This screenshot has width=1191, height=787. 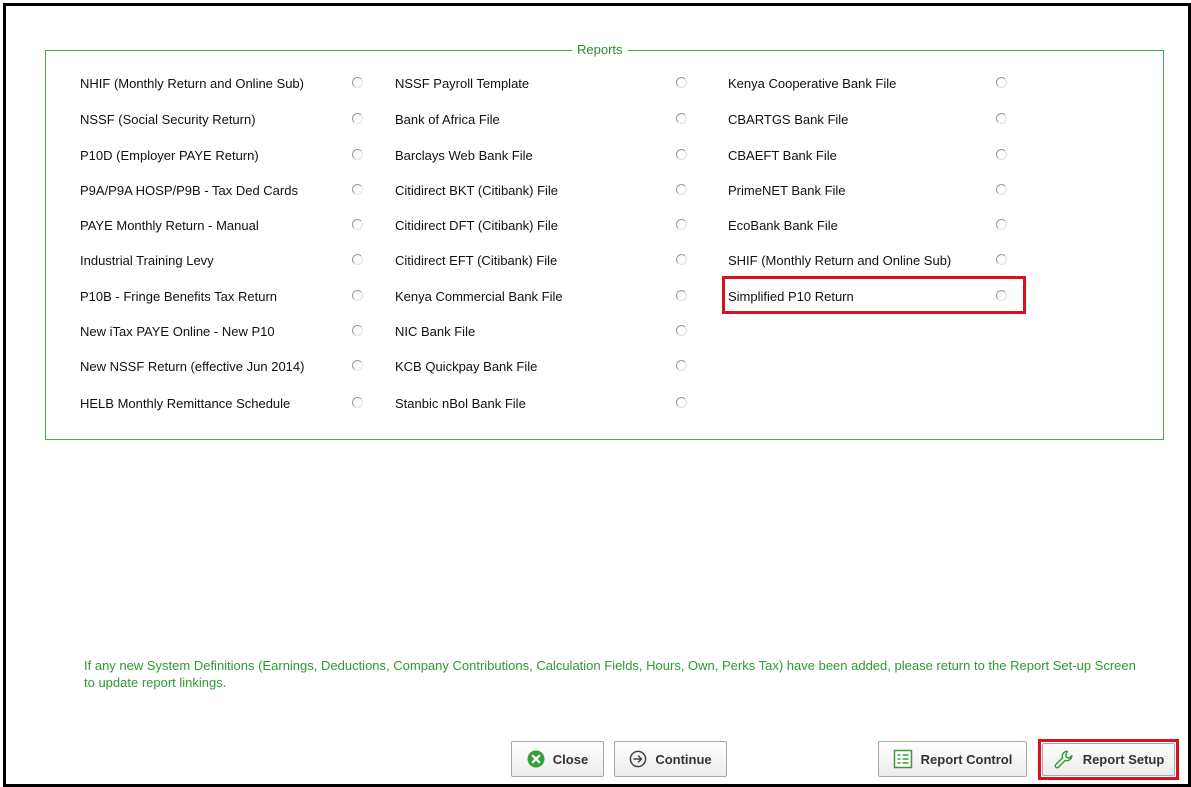 I want to click on report-option-label-nssf-social-security-return: NSSF (Social Security Return), so click(x=168, y=120).